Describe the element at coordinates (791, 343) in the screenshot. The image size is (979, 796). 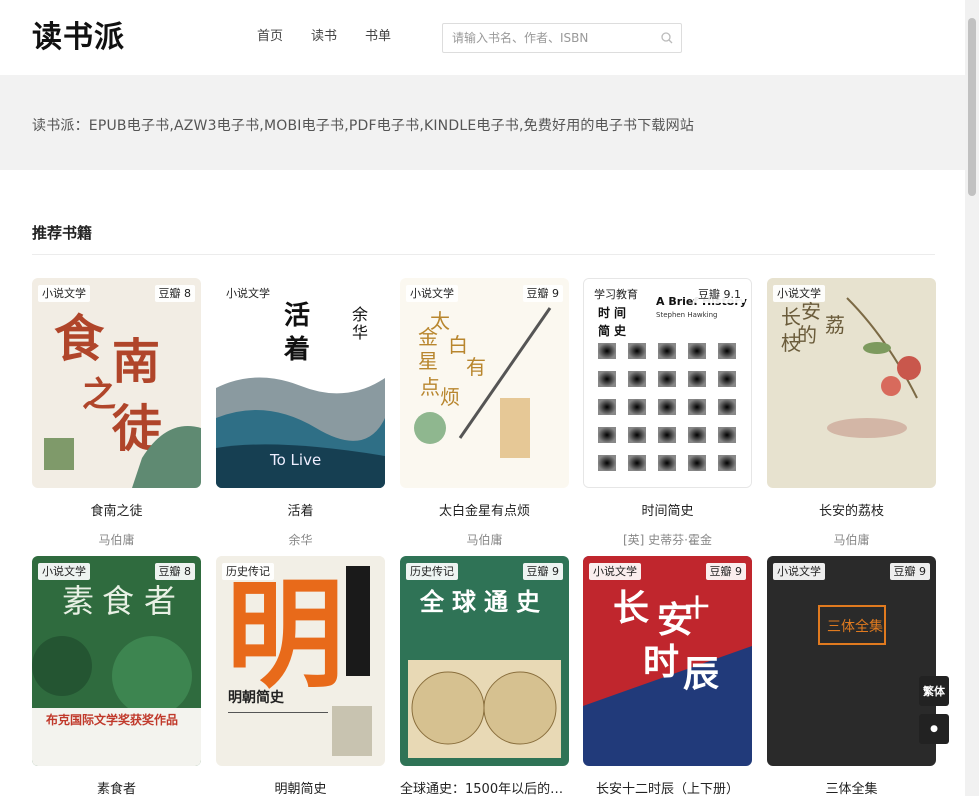
I see `svg-text: 枝` at that location.